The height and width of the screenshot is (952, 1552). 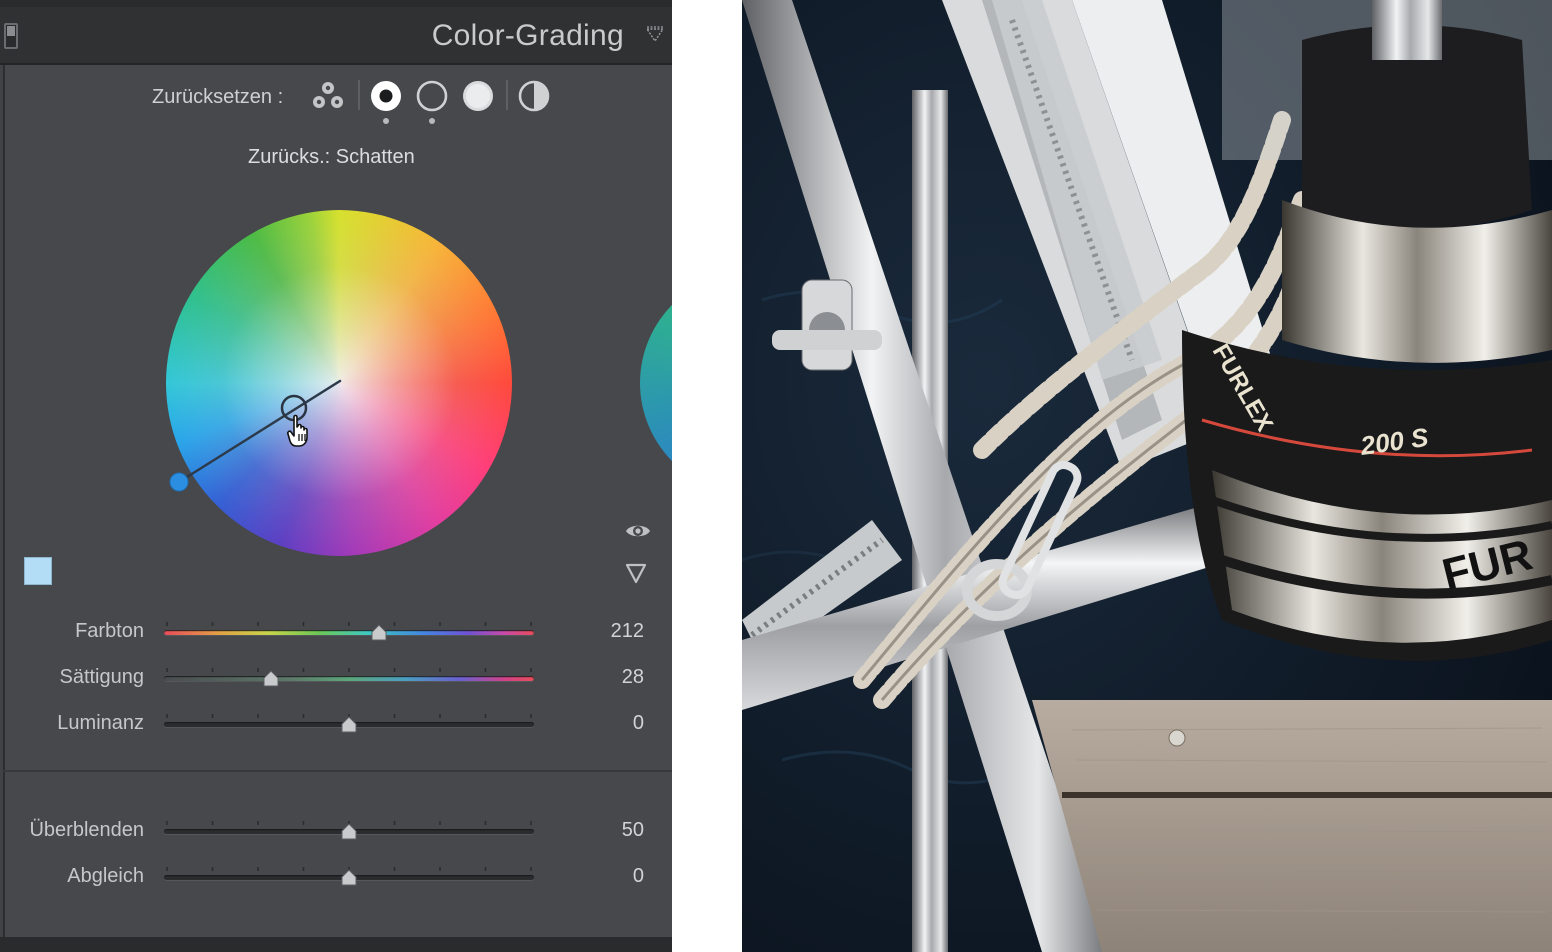 I want to click on reset-label: Zurücksetzen :, so click(x=218, y=97).